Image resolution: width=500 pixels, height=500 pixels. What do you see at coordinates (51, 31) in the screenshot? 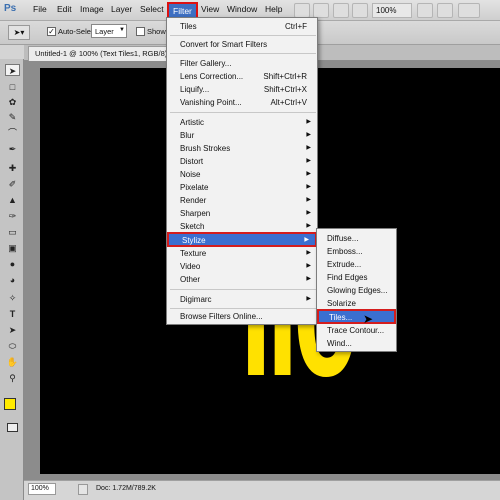
I see `auto-select-checkbox: ✓` at bounding box center [51, 31].